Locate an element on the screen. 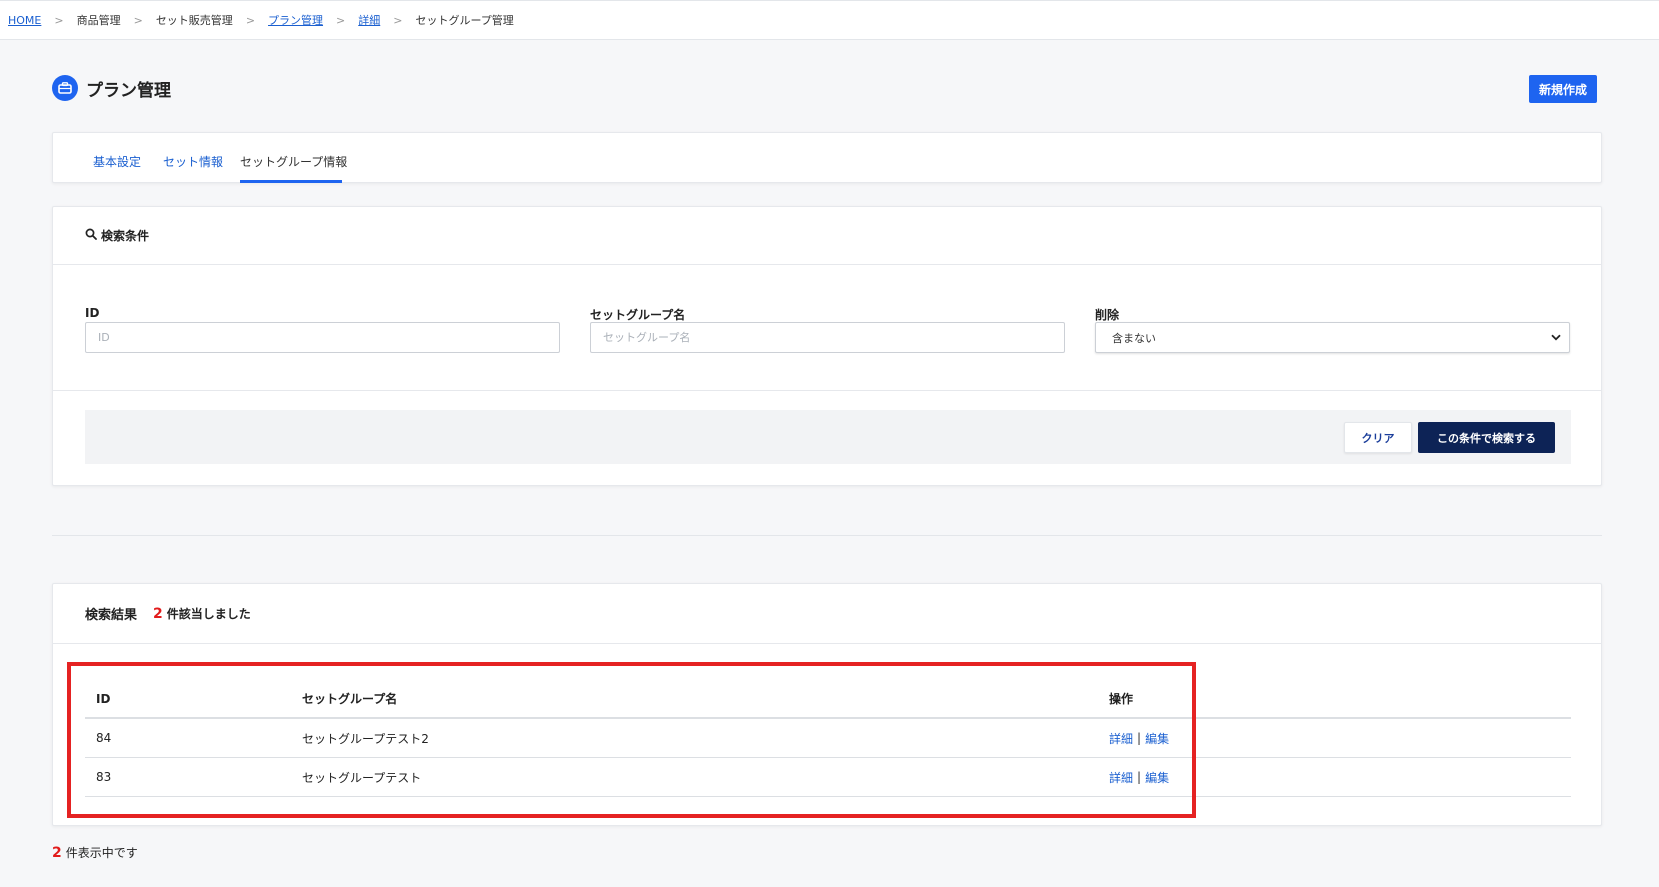 The height and width of the screenshot is (887, 1659). id-input is located at coordinates (322, 337).